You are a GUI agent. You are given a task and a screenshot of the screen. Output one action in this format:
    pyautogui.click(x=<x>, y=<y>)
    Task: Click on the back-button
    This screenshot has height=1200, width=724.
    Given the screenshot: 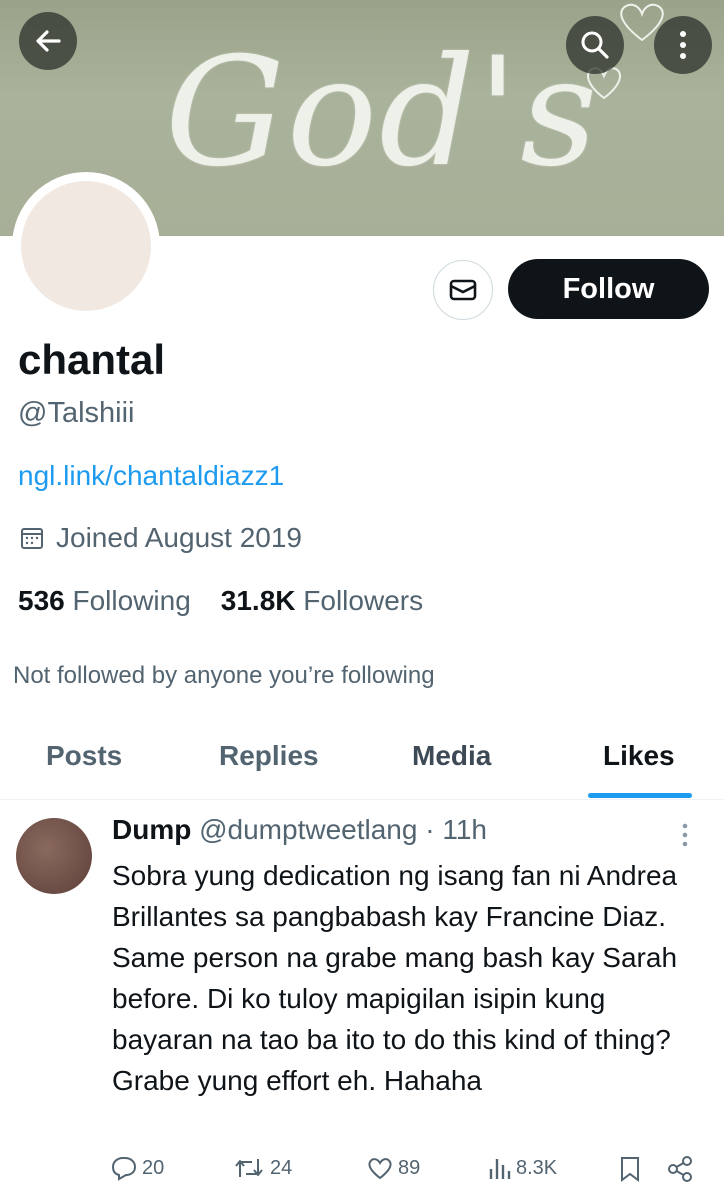 What is the action you would take?
    pyautogui.click(x=48, y=41)
    